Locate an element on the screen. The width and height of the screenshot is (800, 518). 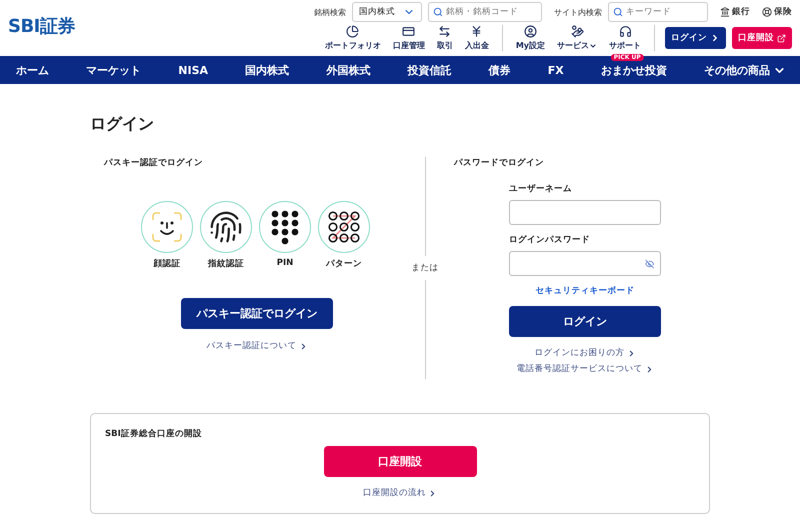
fingerprint-icon is located at coordinates (226, 227).